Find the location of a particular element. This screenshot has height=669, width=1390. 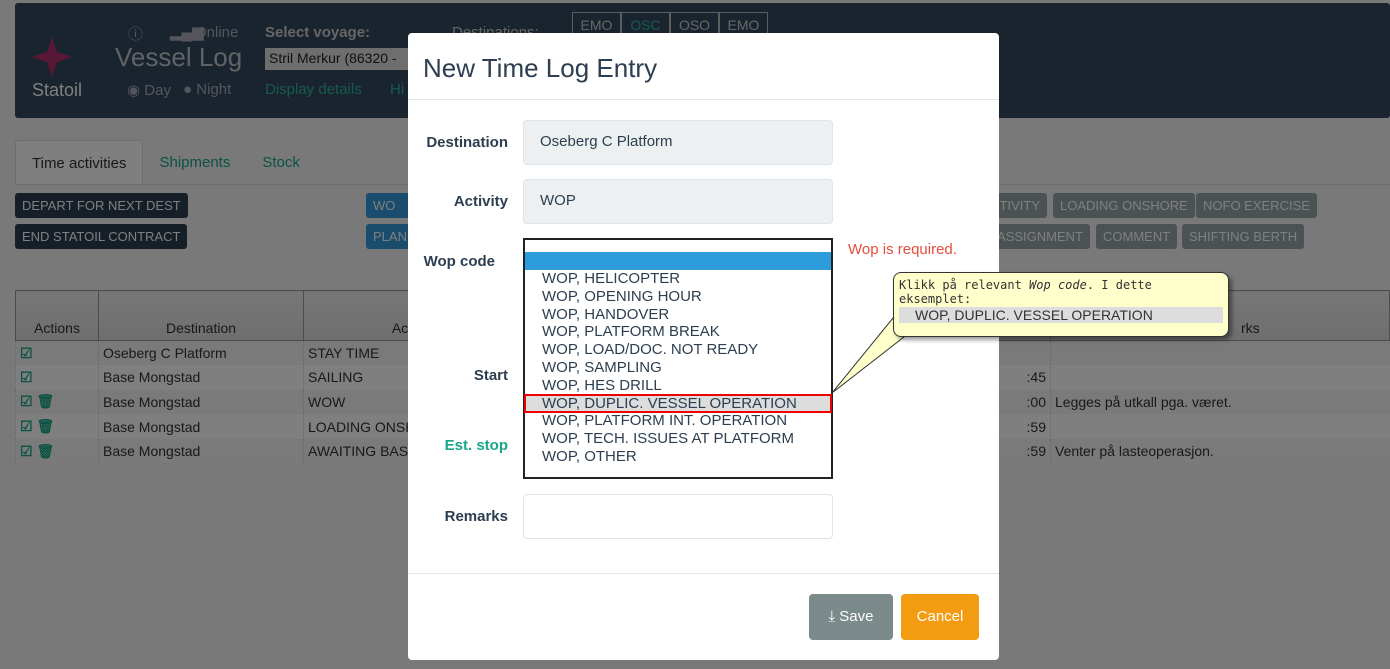

wop-option: WOP, TECH. ISSUES AT PLATFORM is located at coordinates (678, 439).